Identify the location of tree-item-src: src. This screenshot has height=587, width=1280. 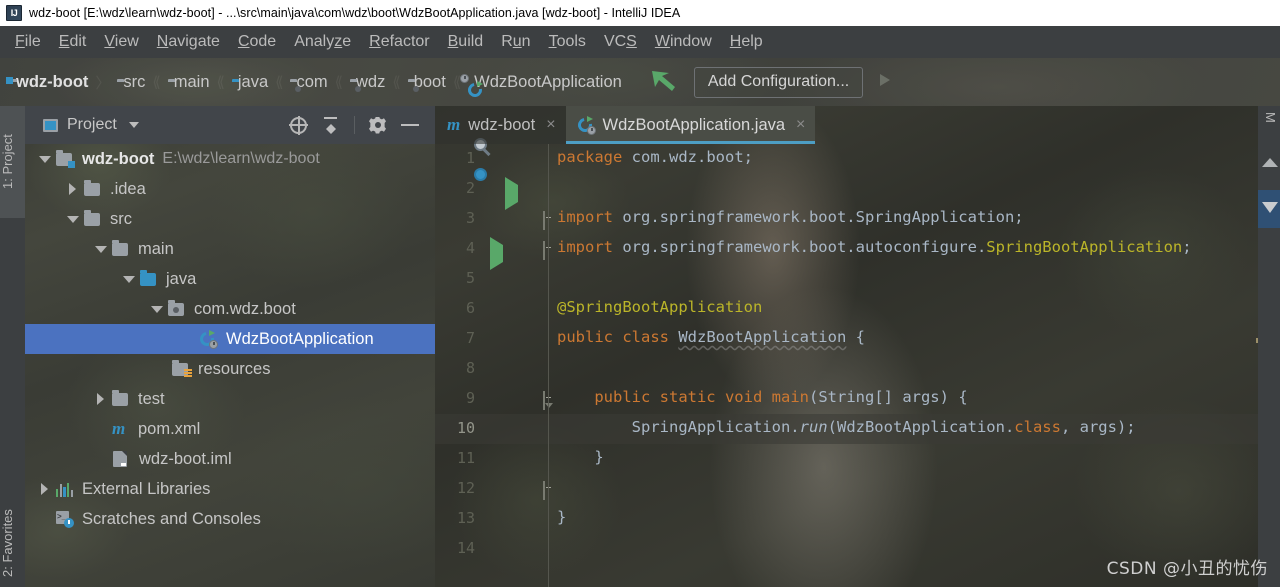
(230, 219).